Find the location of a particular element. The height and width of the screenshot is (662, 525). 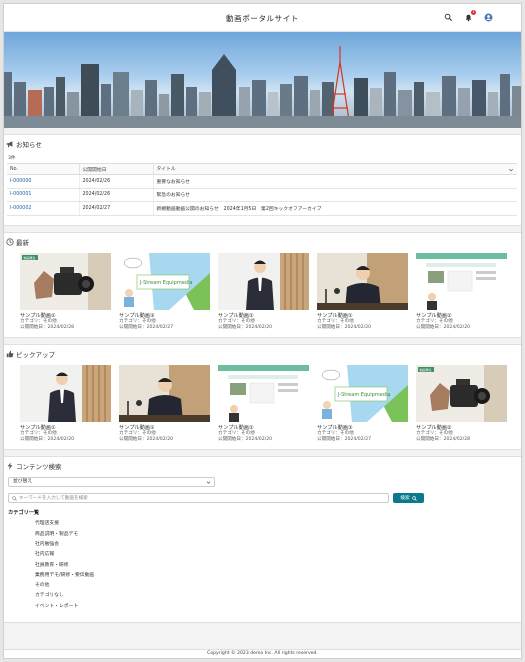

search-bar: キーワードを入力して動画を検索 検索 is located at coordinates (264, 498).